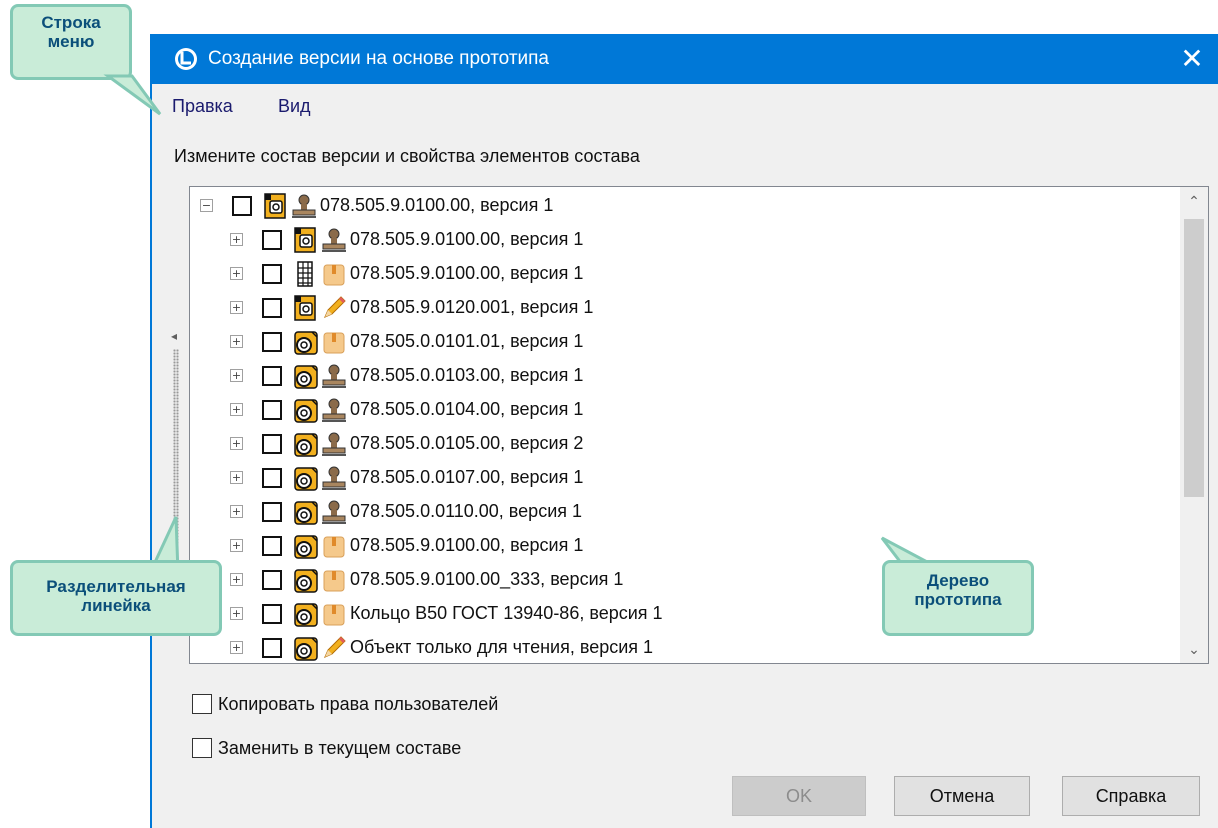  What do you see at coordinates (467, 341) in the screenshot?
I see `tree-item-label: 078.505.0.0101.01, версия 1` at bounding box center [467, 341].